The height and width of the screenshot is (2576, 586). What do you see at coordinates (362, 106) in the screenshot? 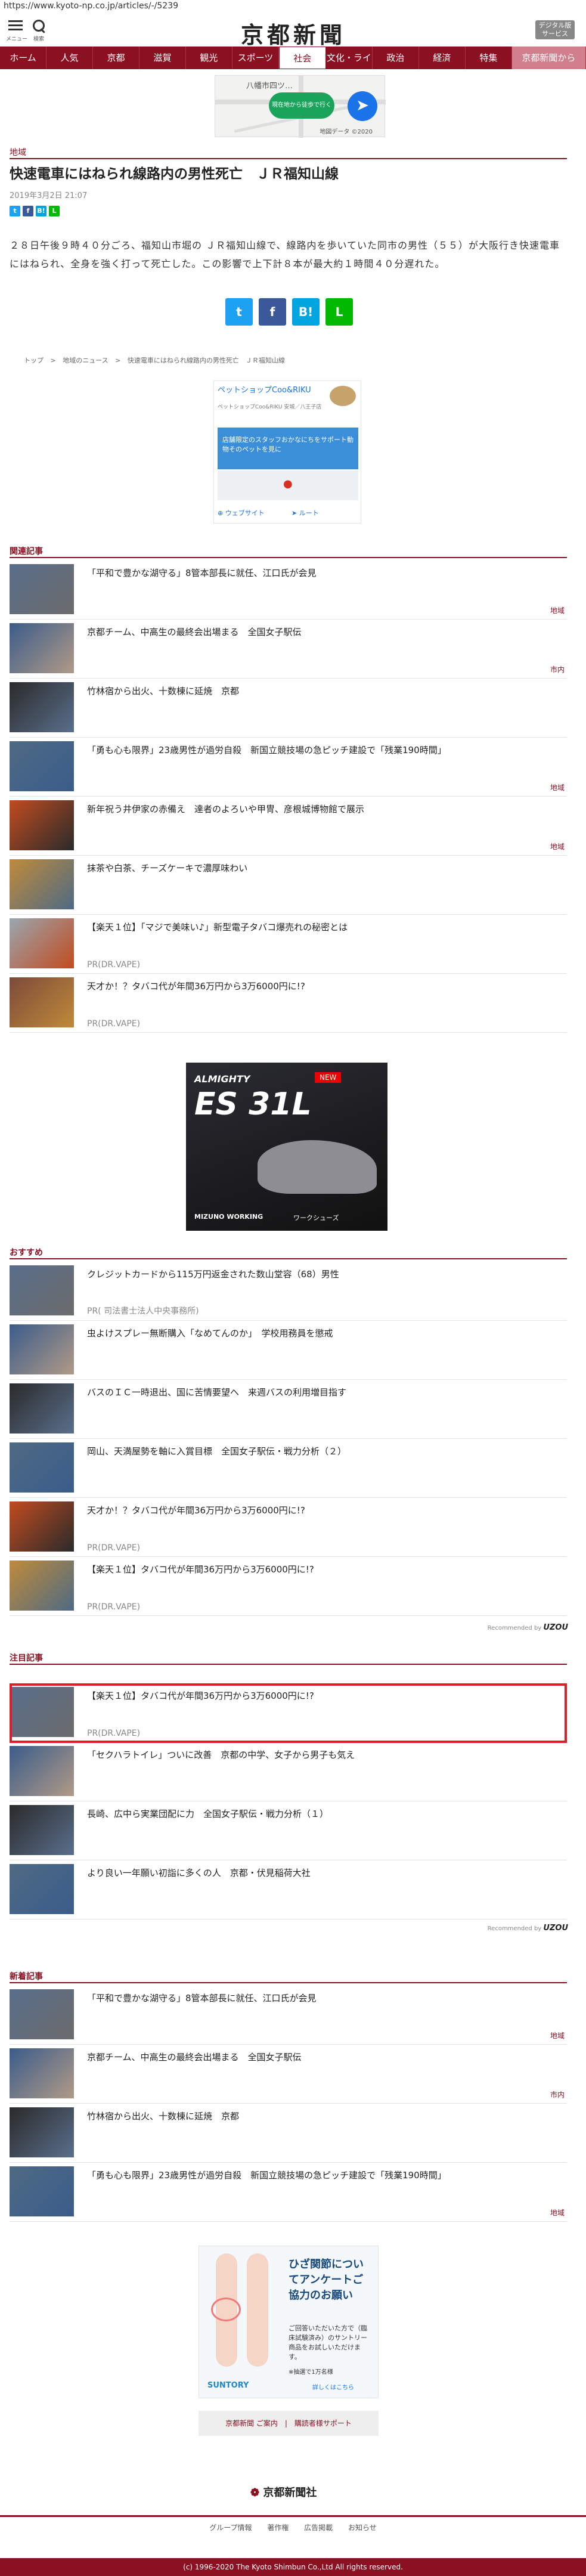
I see `directions-icon: ➤` at bounding box center [362, 106].